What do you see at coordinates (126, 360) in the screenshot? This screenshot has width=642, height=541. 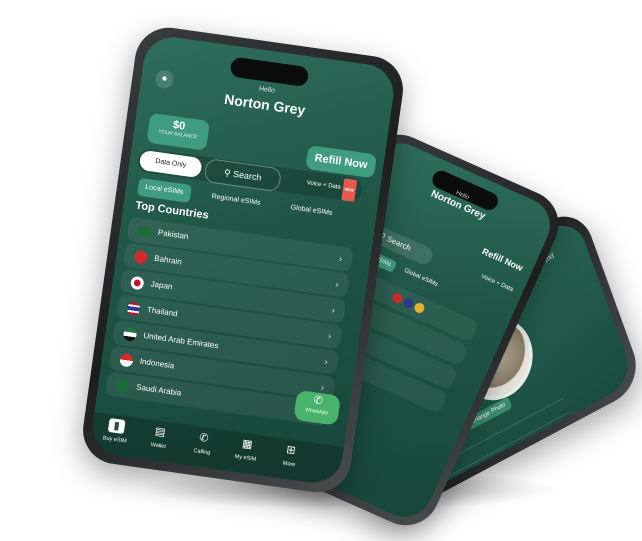 I see `indonesia-flag-icon` at bounding box center [126, 360].